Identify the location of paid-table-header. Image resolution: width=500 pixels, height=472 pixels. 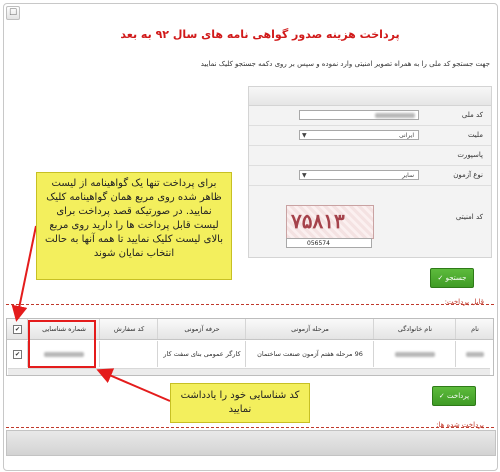
(251, 443).